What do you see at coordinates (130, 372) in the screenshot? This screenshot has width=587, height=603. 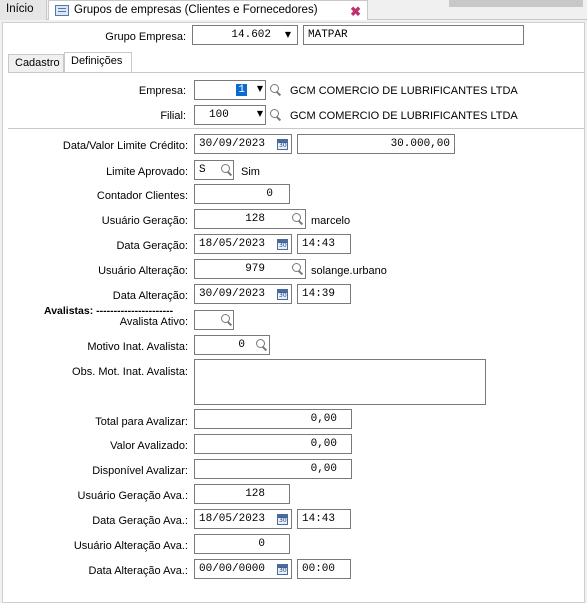 I see `obs-mot-inat-label: Obs. Mot. Inat. Avalista:` at bounding box center [130, 372].